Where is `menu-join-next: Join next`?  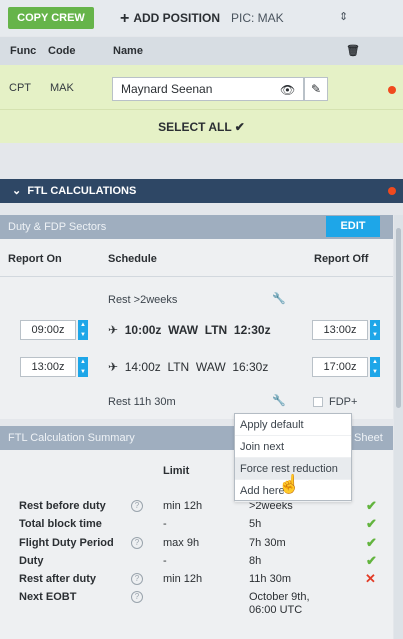
menu-join-next: Join next is located at coordinates (293, 447).